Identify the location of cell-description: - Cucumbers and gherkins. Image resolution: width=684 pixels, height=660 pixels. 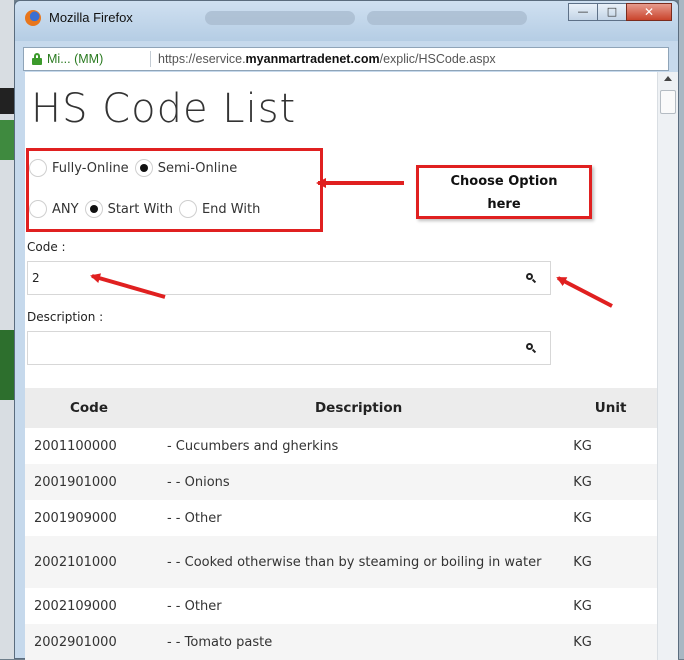
(252, 446).